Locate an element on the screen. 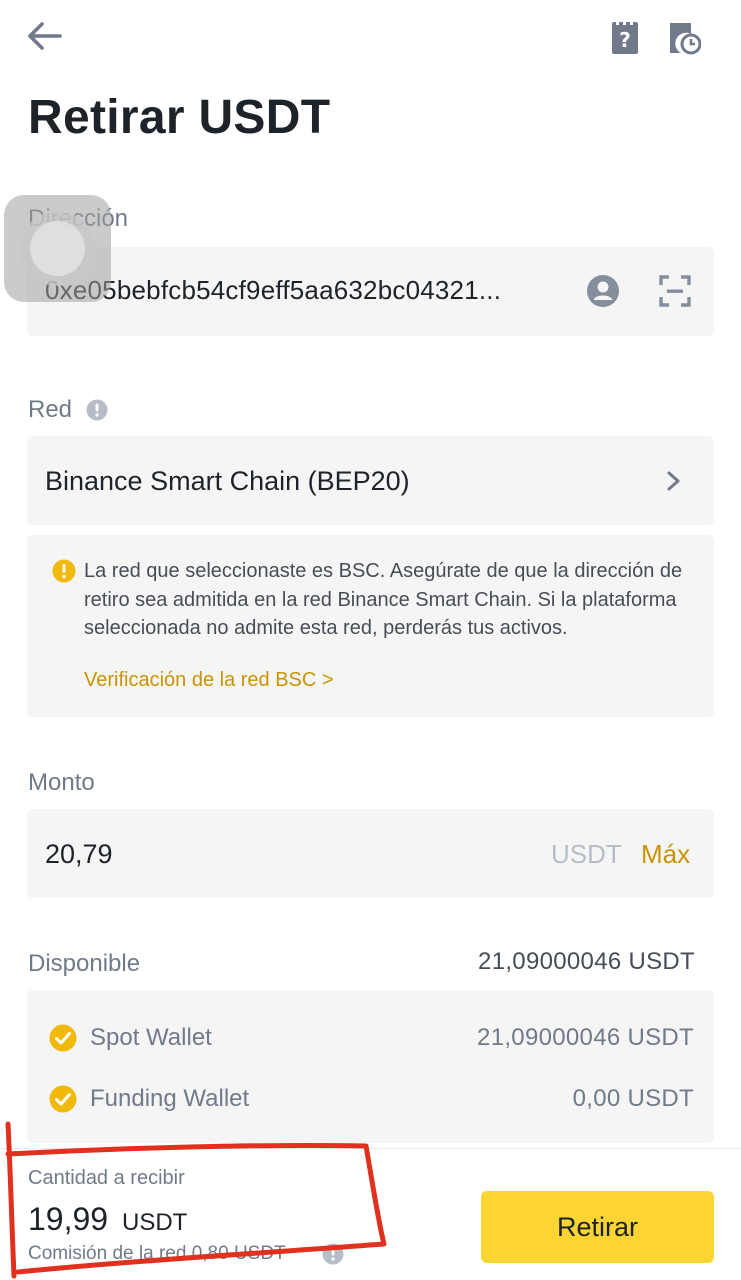  receive-amount: 19,99 is located at coordinates (68, 1219).